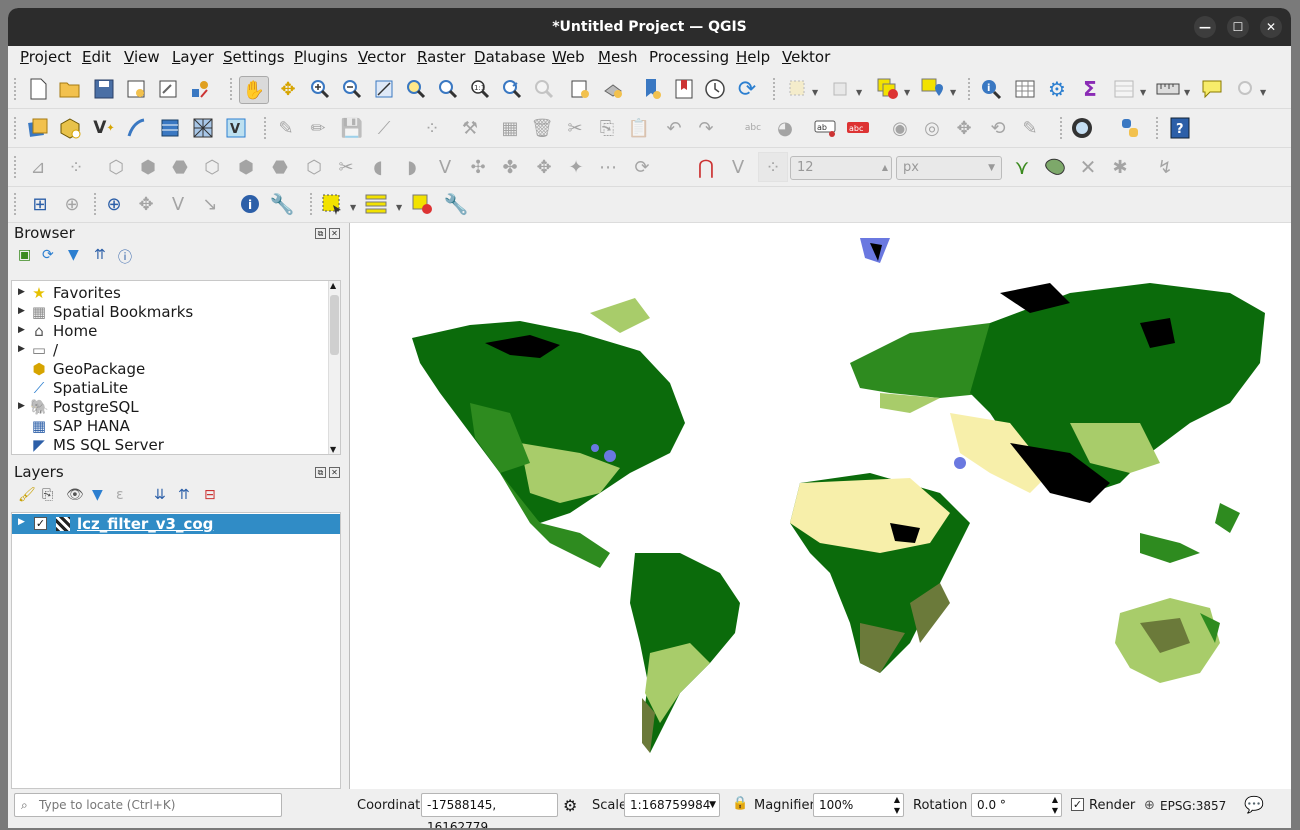  Describe the element at coordinates (169, 388) in the screenshot. I see `browser-item-spatialite: ⟋ SpatiaLite` at that location.